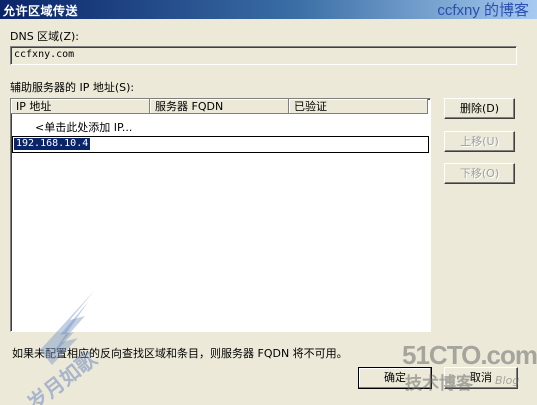 The height and width of the screenshot is (405, 537). What do you see at coordinates (507, 380) in the screenshot?
I see `blog-watermark-small: Blog` at bounding box center [507, 380].